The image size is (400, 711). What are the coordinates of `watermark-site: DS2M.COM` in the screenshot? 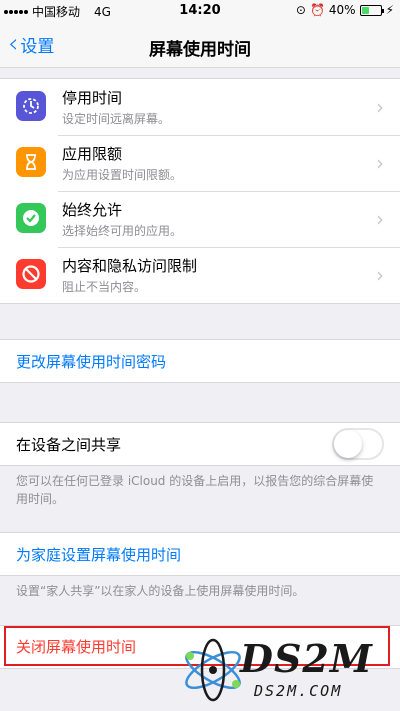 It's located at (298, 691).